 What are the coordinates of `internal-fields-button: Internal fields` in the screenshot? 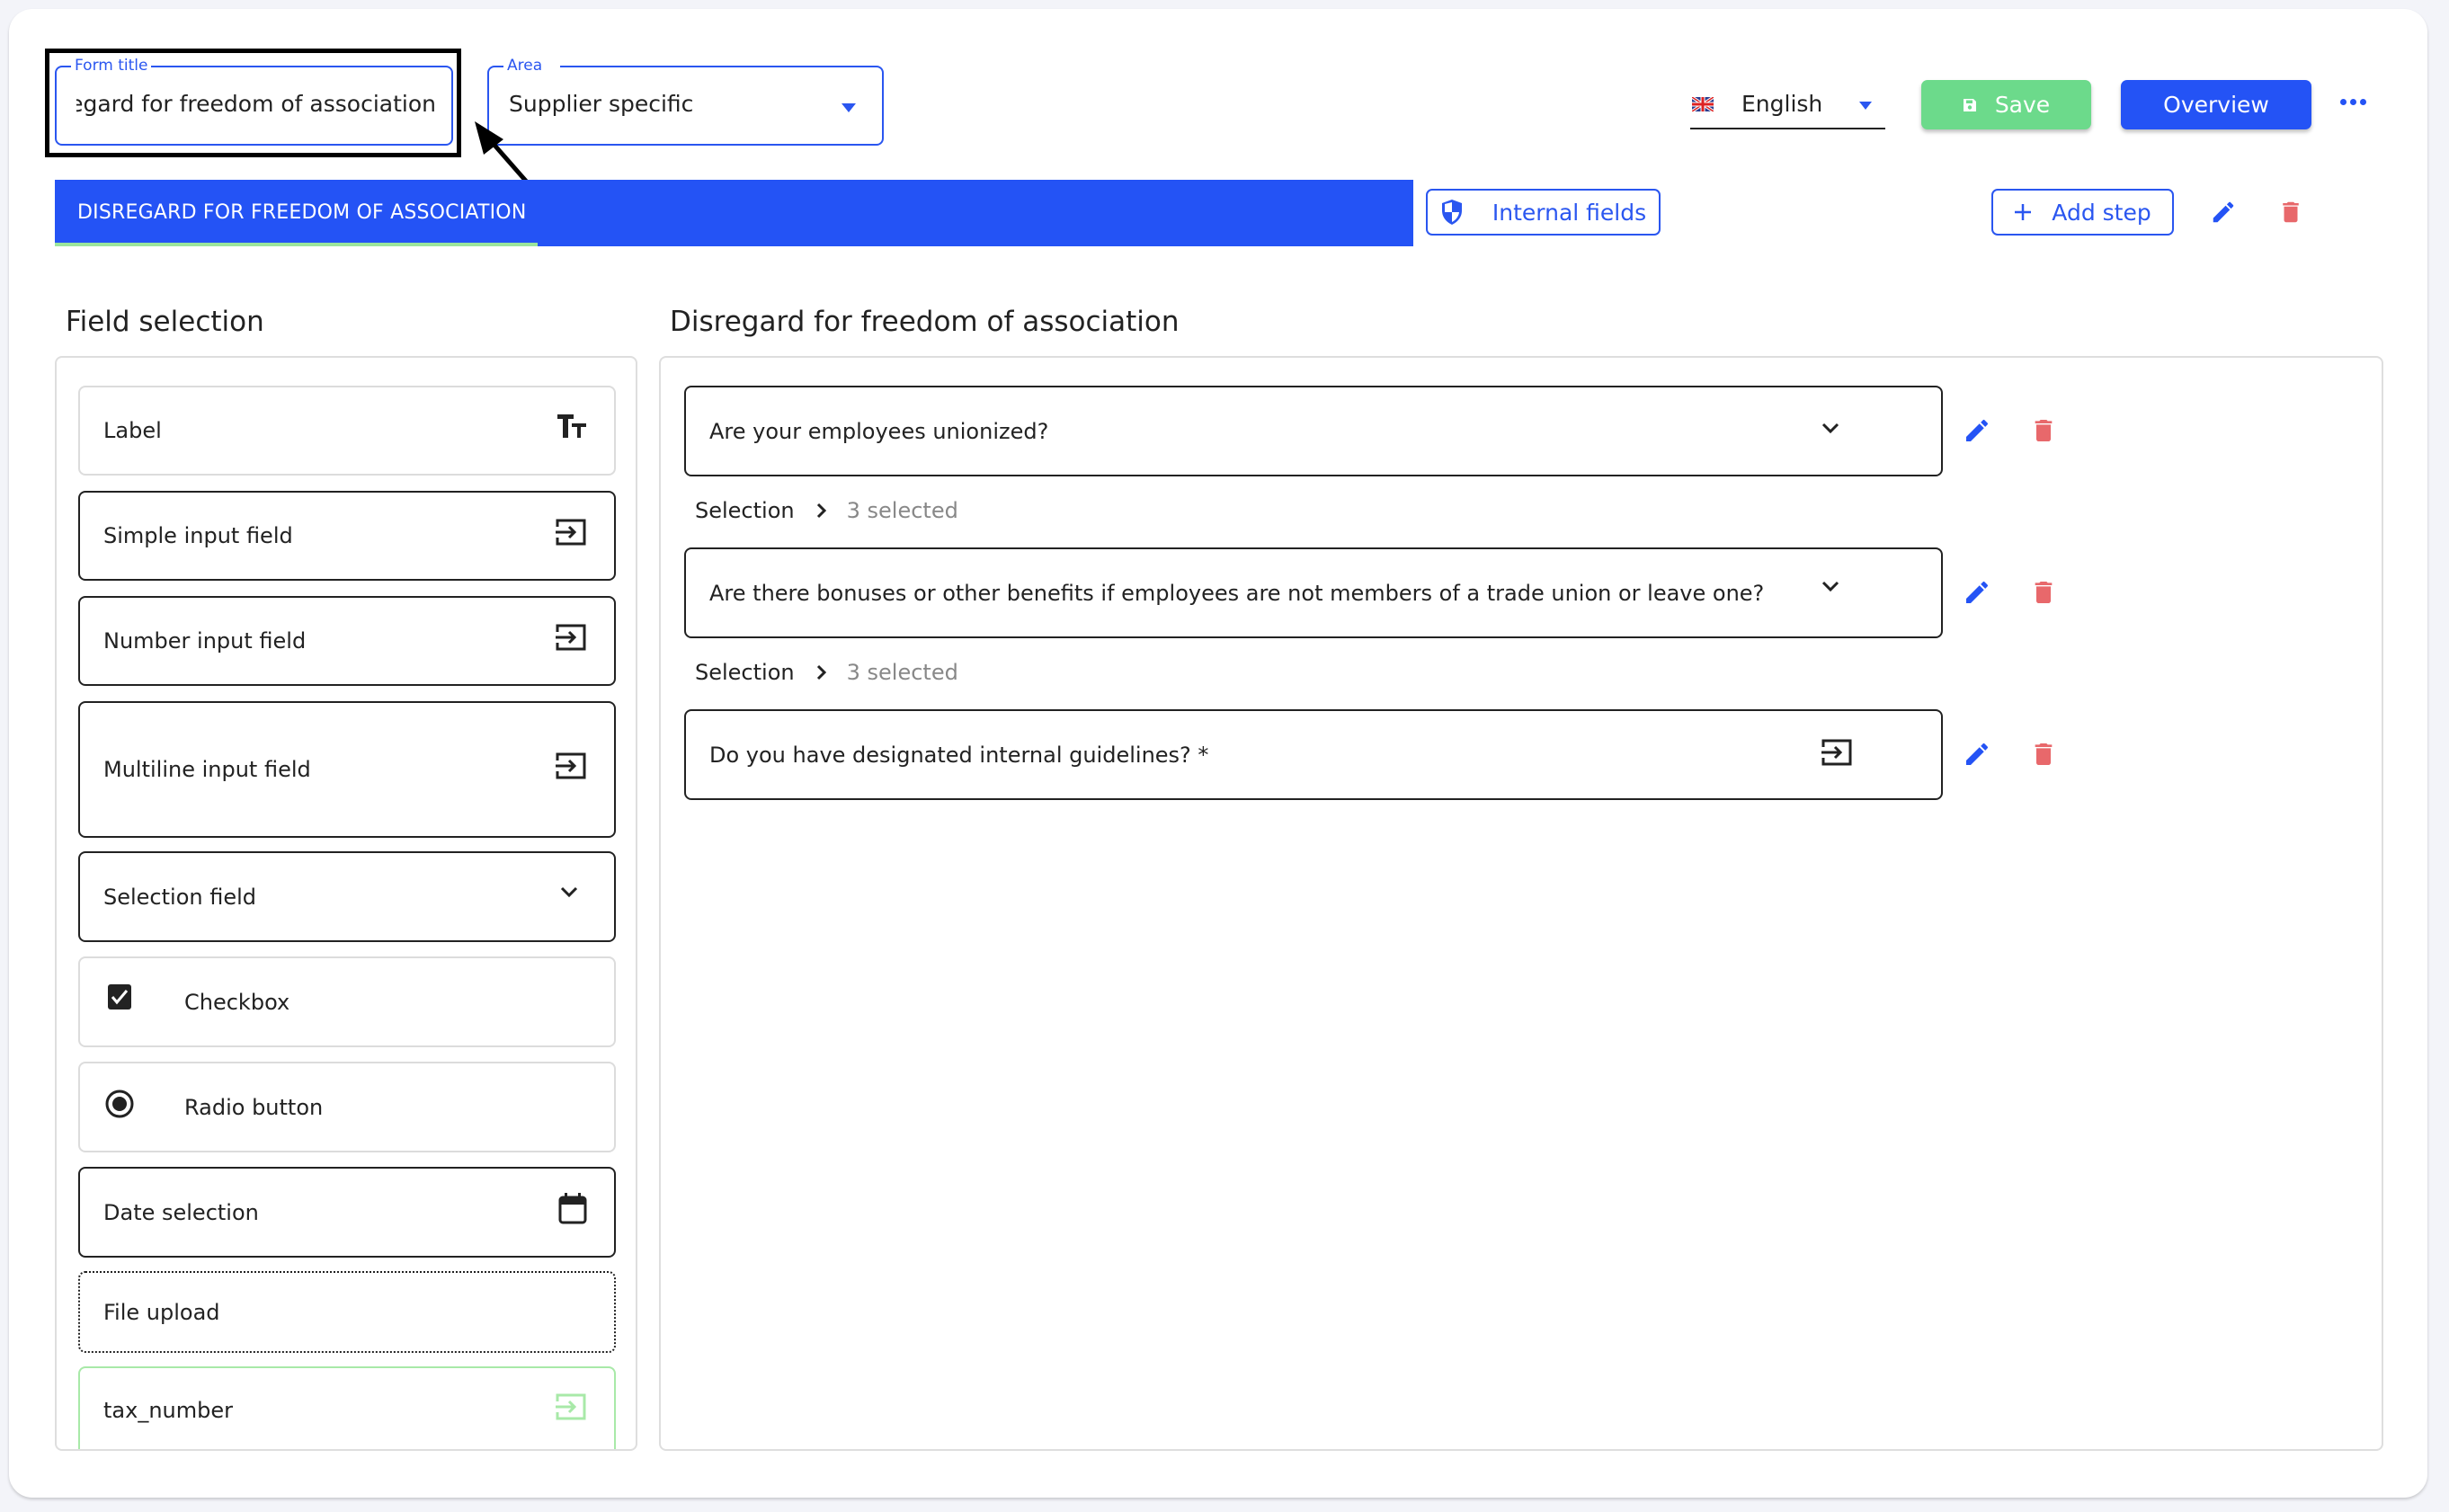 It's located at (1544, 212).